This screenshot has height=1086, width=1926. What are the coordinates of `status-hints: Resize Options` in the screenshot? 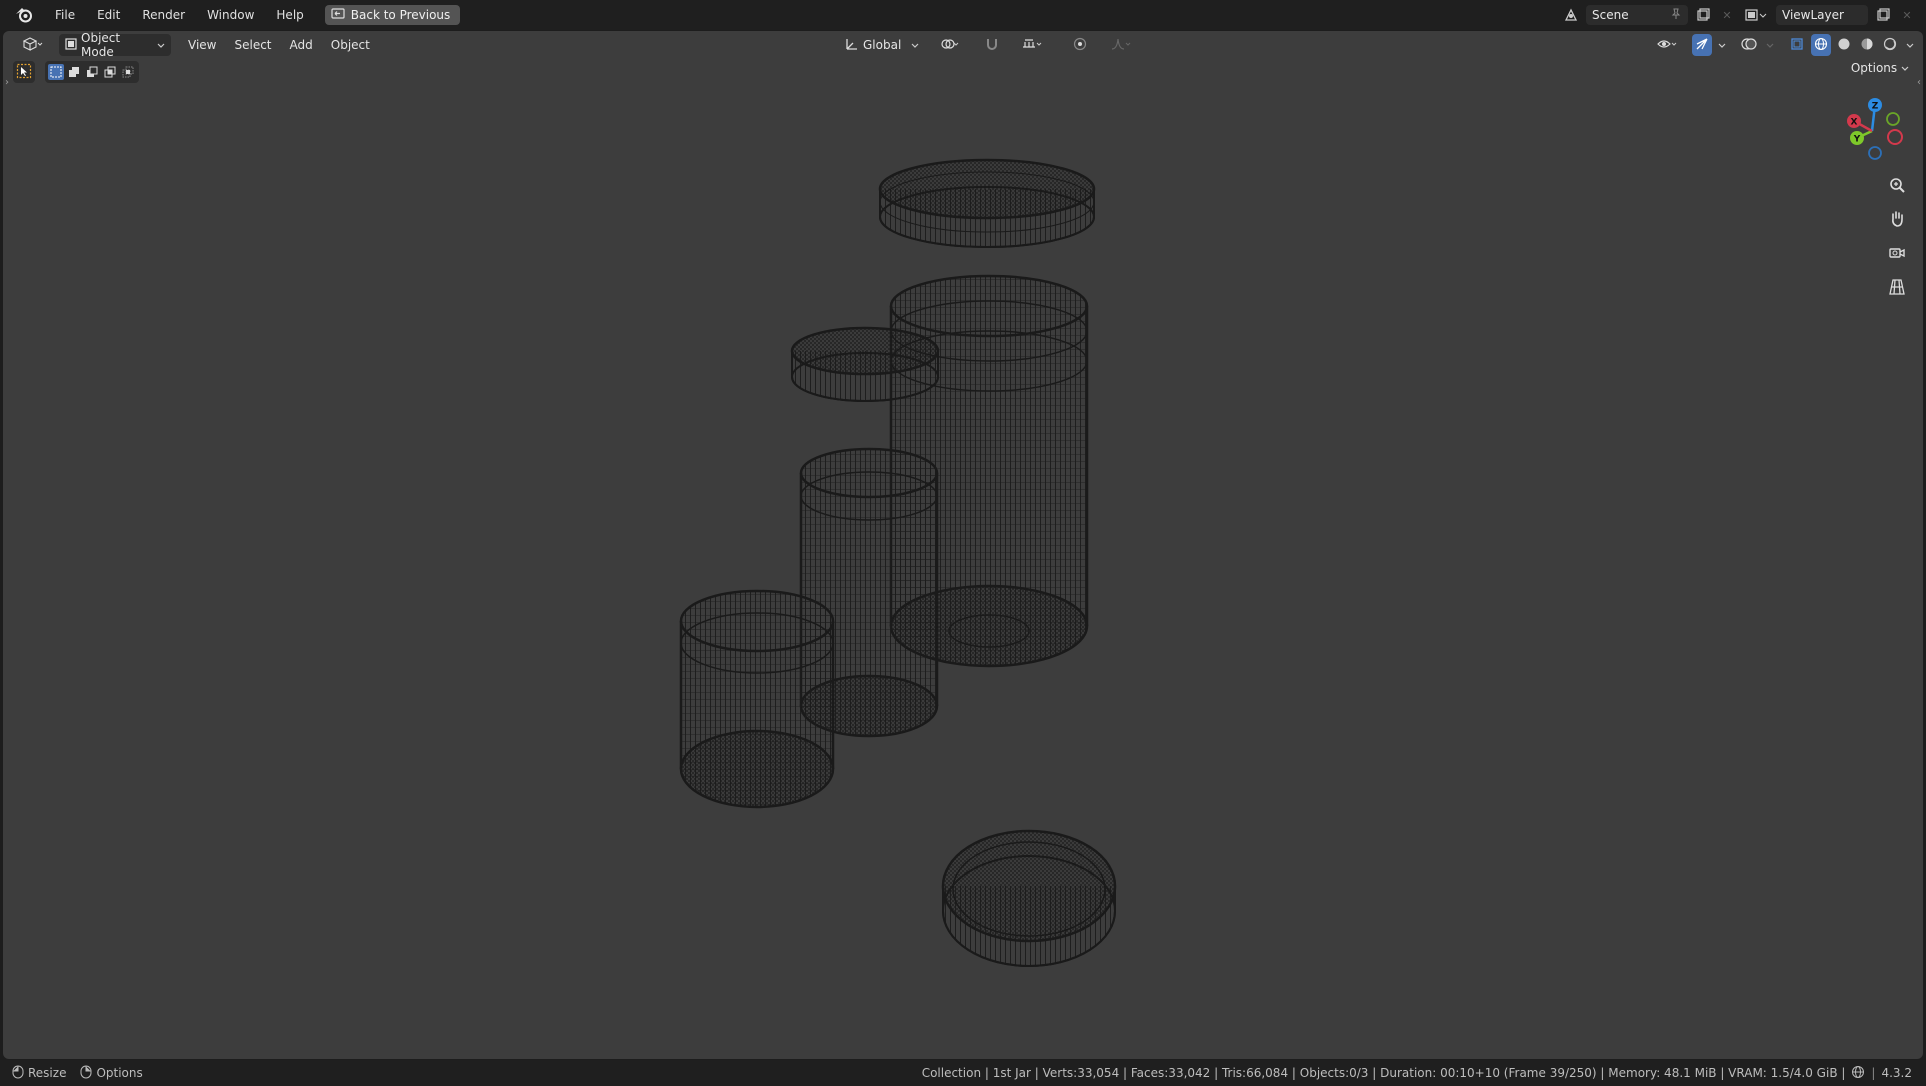 It's located at (71, 1073).